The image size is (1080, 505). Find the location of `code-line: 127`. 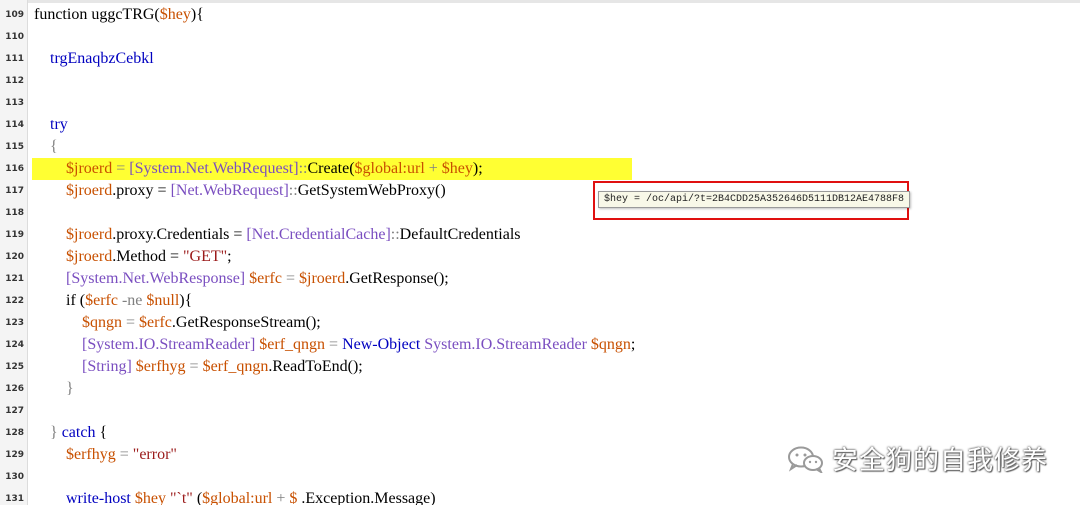

code-line: 127 is located at coordinates (540, 411).